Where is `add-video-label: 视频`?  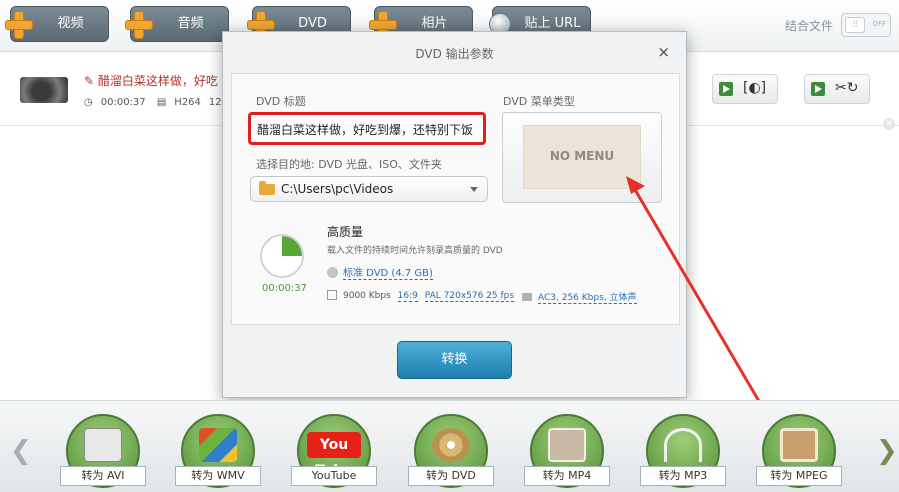 add-video-label: 视频 is located at coordinates (70, 23).